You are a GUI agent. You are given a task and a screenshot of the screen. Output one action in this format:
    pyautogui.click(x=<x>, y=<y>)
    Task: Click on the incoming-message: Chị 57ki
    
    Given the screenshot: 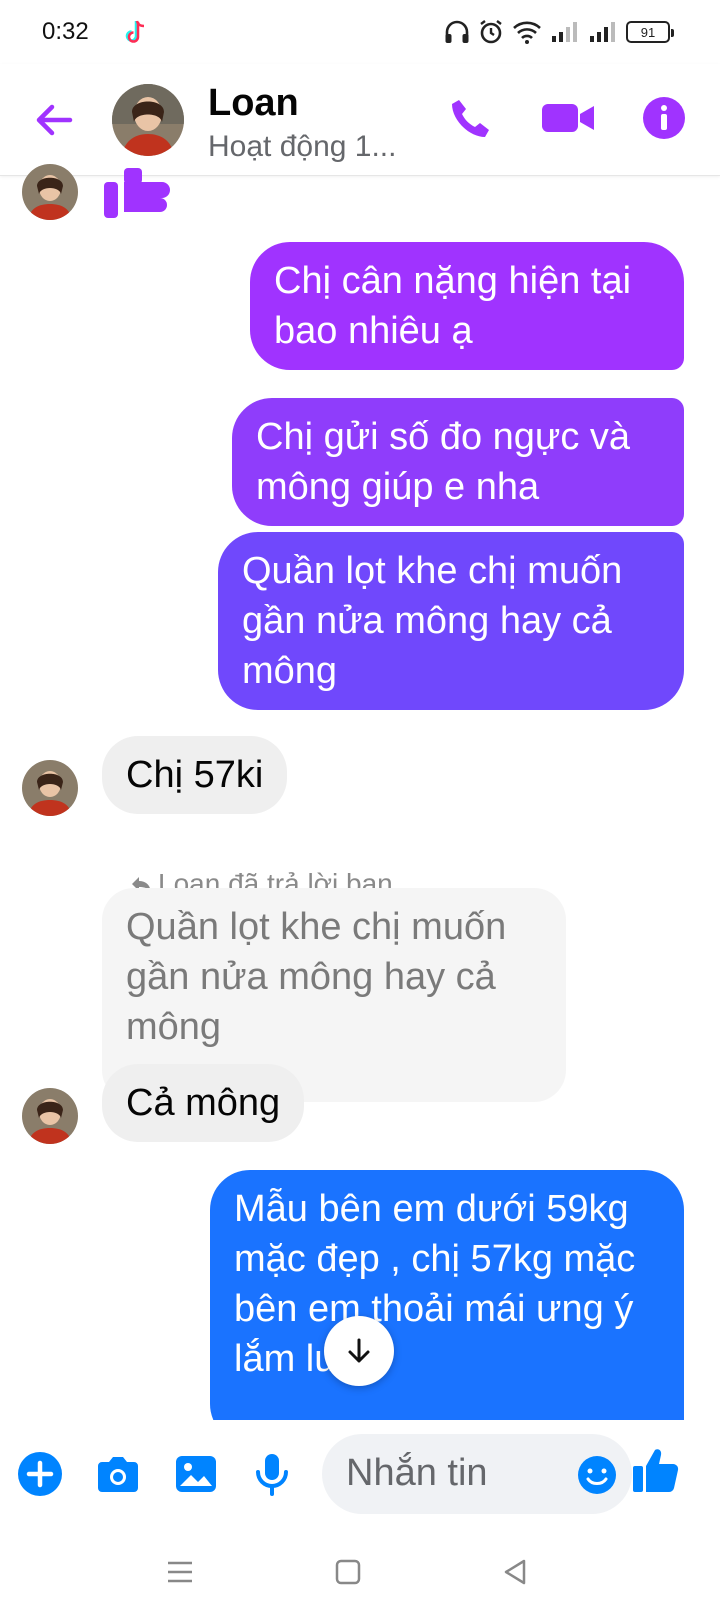 What is the action you would take?
    pyautogui.click(x=195, y=775)
    